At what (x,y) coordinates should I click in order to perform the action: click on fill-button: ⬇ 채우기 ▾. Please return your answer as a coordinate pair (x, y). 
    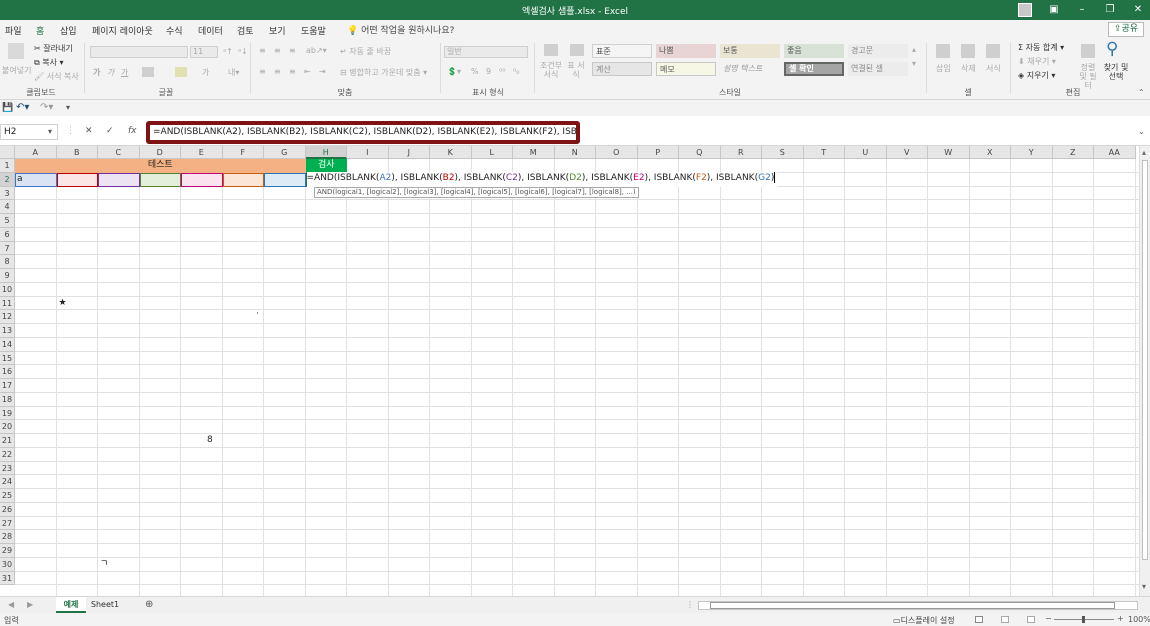
    Looking at the image, I should click on (1037, 61).